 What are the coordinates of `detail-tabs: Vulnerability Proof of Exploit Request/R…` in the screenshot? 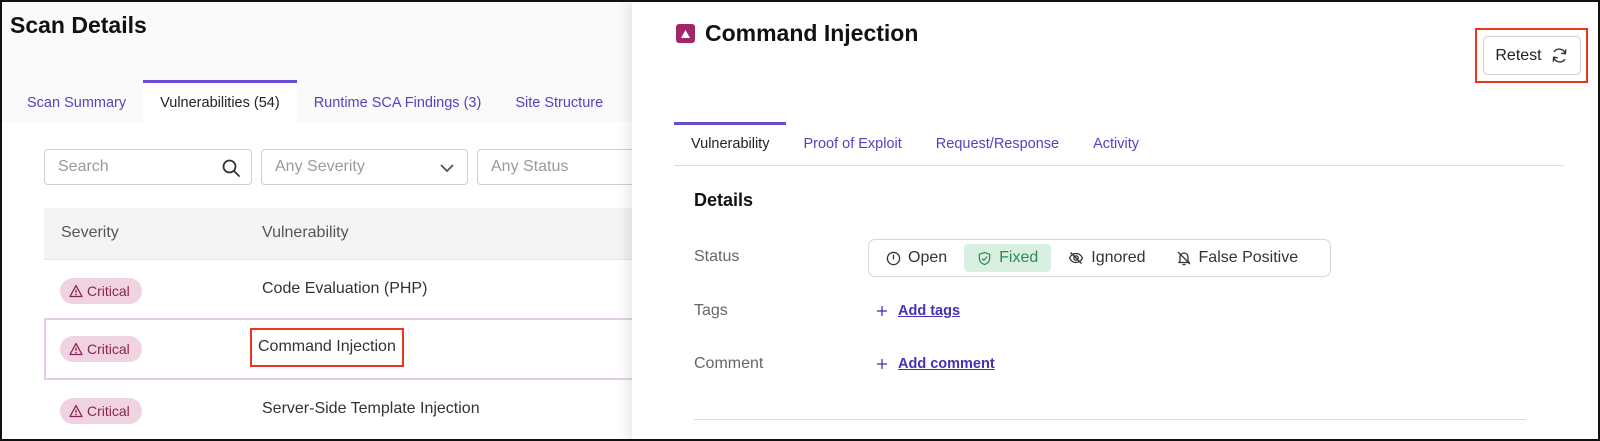 It's located at (1119, 144).